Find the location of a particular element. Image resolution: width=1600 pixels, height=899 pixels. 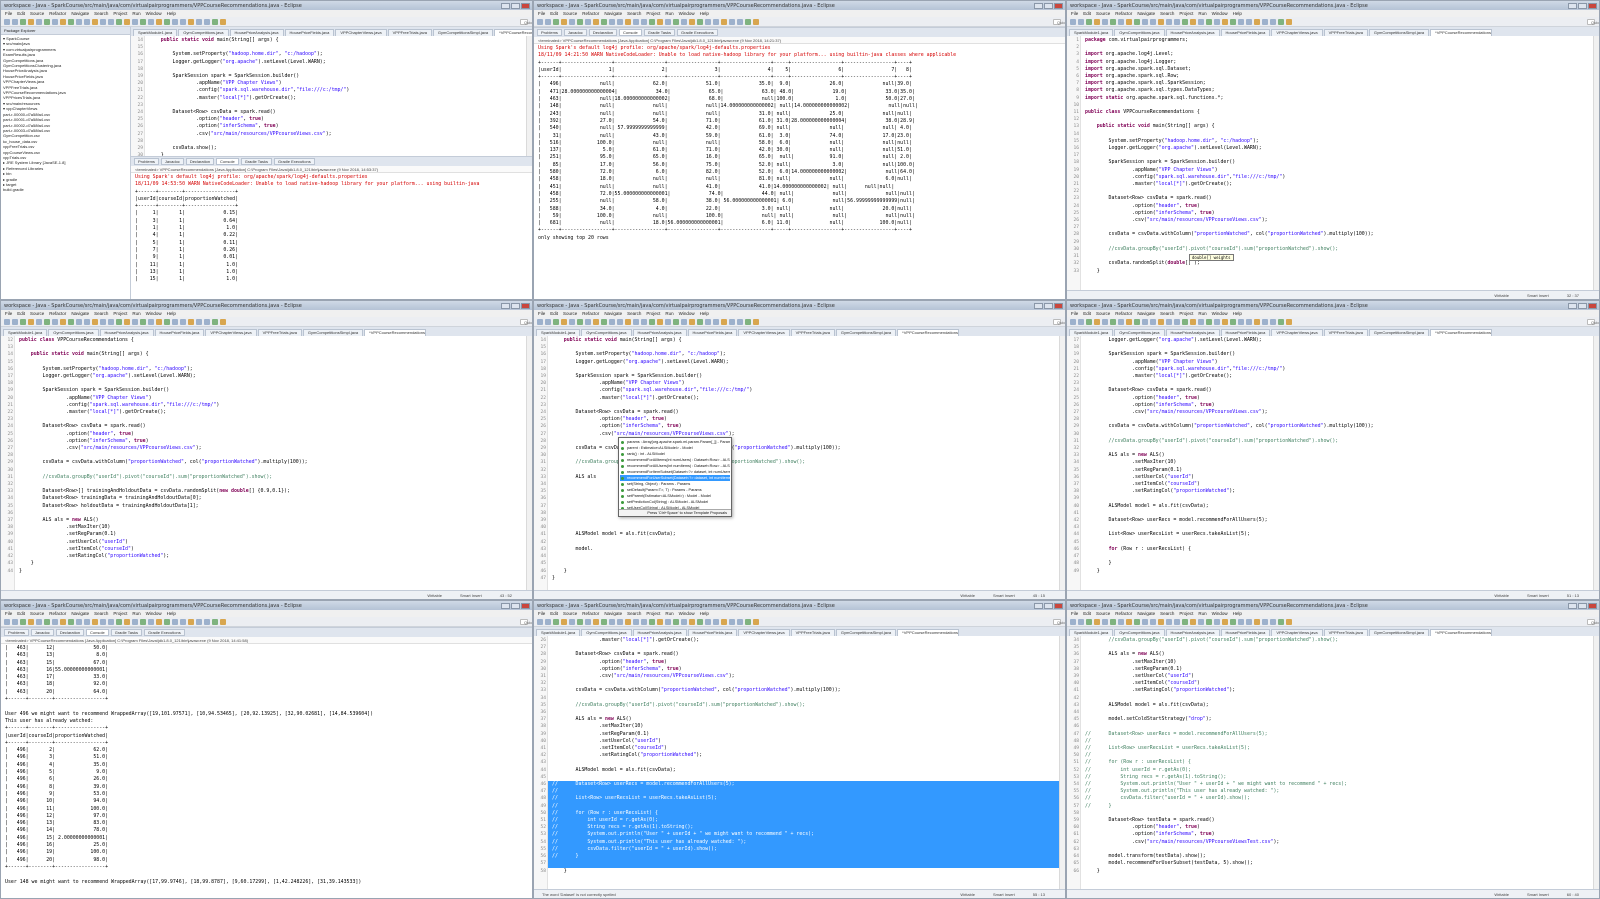

menu-item-search: Search is located at coordinates (634, 13).